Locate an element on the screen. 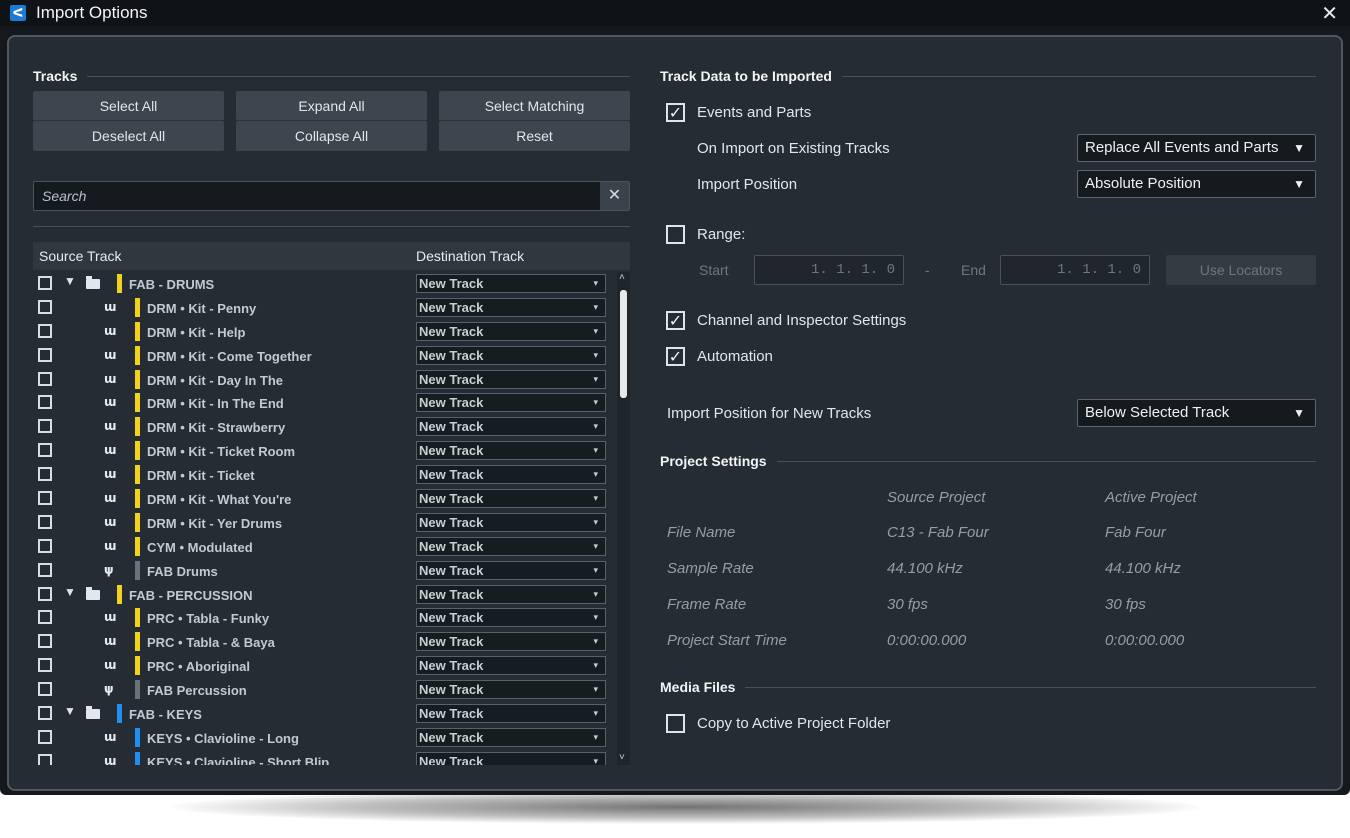 Image resolution: width=1350 pixels, height=838 pixels. range-start-field: 1. 1. 1. 0 is located at coordinates (829, 270).